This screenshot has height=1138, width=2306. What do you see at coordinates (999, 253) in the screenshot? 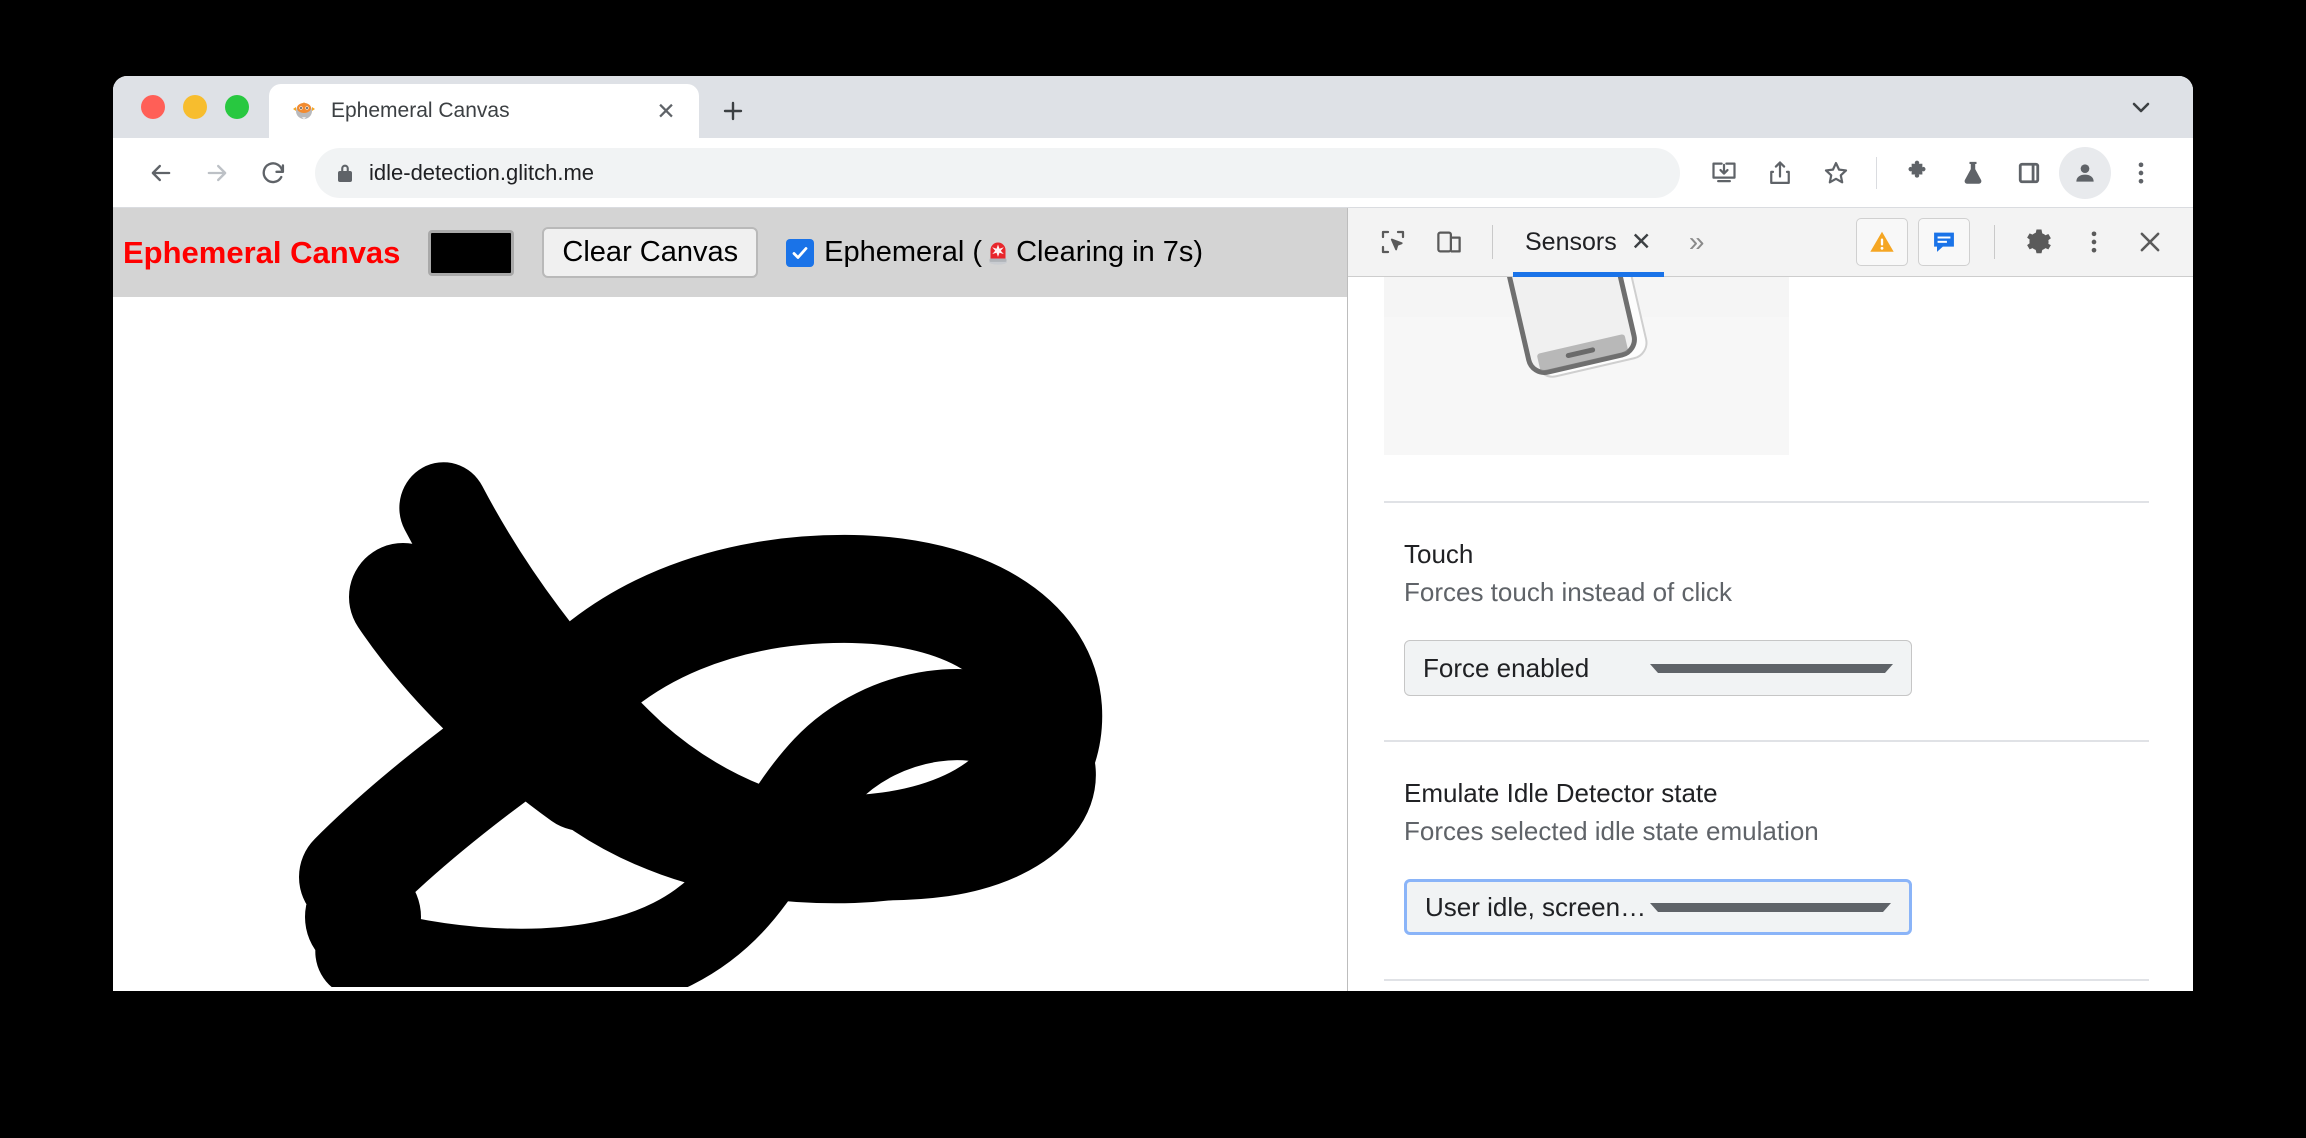
I see `rotating-light-emoji` at bounding box center [999, 253].